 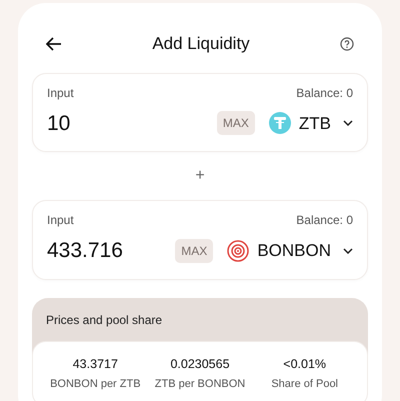 I want to click on price-label: BONBON per ZTB, so click(x=95, y=384).